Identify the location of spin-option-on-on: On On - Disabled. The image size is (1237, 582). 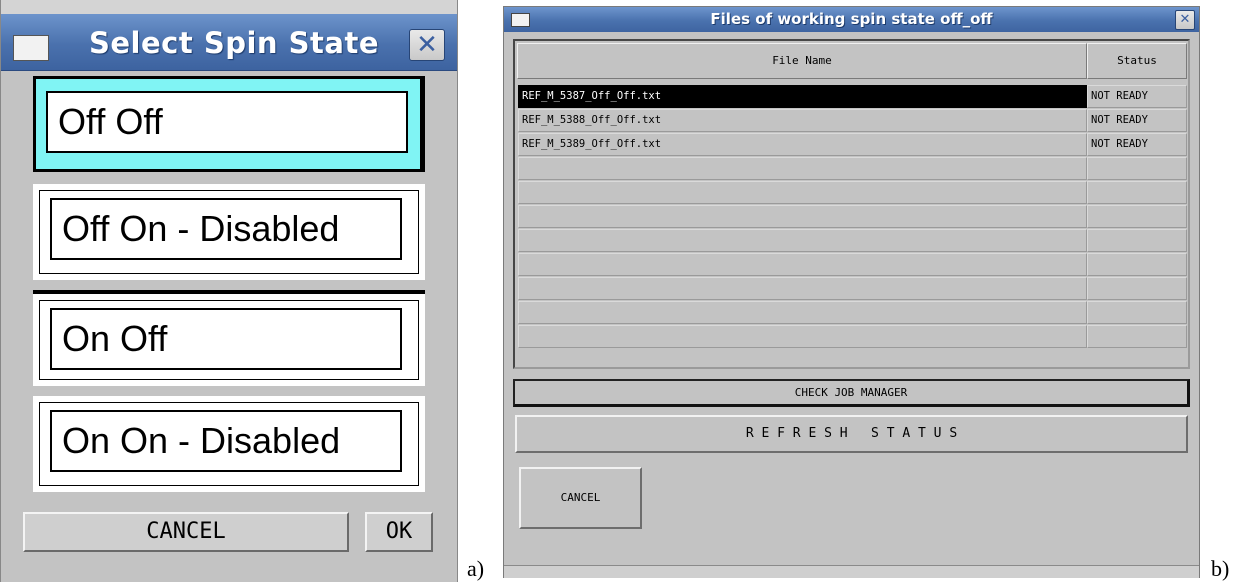
(229, 444).